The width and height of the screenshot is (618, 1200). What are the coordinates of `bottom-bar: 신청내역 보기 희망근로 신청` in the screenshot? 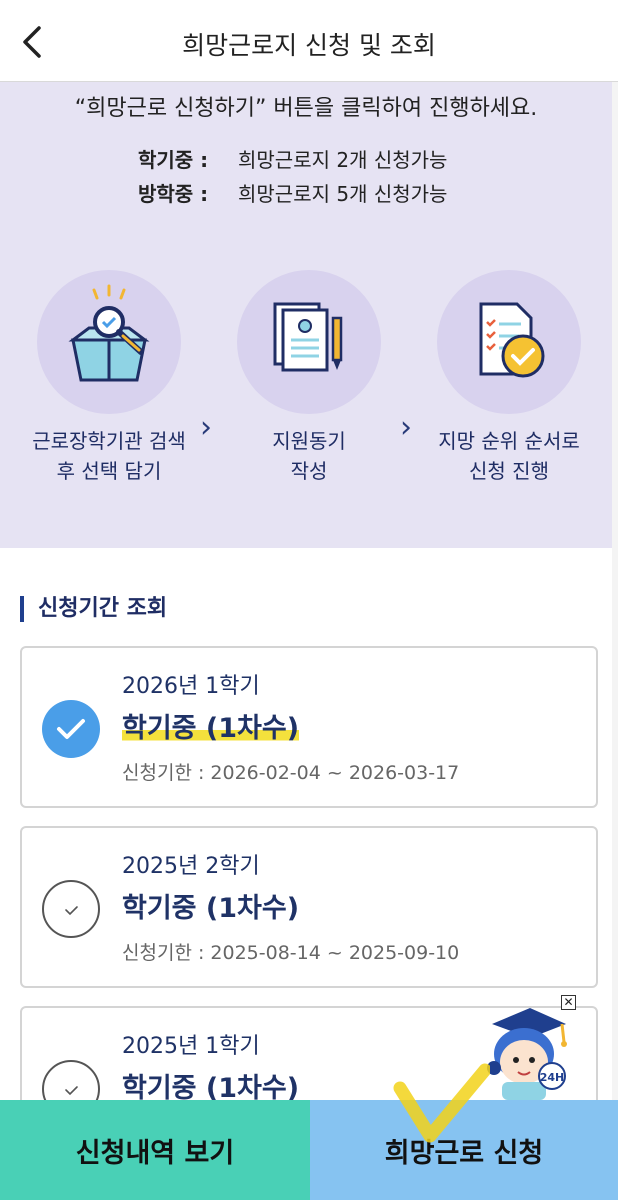 It's located at (309, 1150).